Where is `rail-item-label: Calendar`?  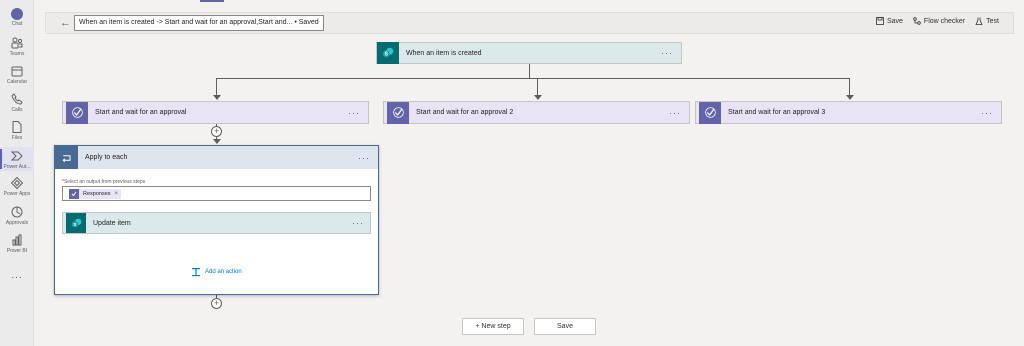
rail-item-label: Calendar is located at coordinates (17, 82).